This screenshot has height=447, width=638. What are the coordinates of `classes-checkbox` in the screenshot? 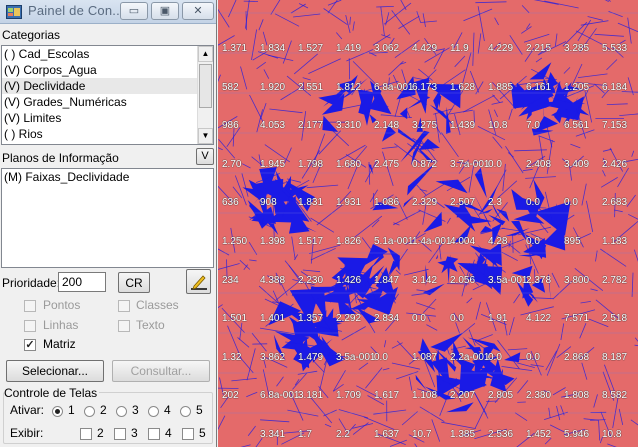 It's located at (124, 306).